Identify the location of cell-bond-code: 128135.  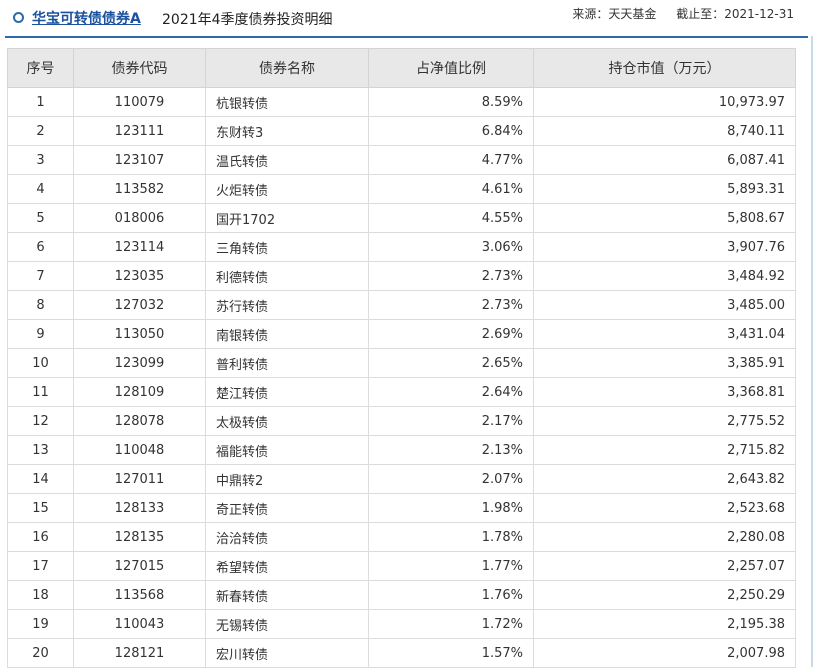
(139, 537).